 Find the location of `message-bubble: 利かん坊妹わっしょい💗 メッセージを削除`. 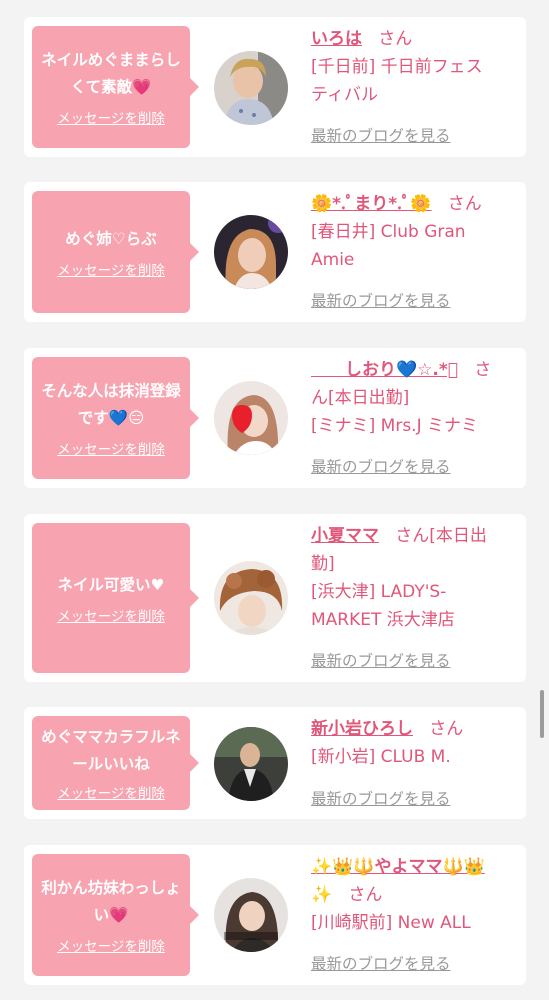

message-bubble: 利かん坊妹わっしょい💗 メッセージを削除 is located at coordinates (115, 915).